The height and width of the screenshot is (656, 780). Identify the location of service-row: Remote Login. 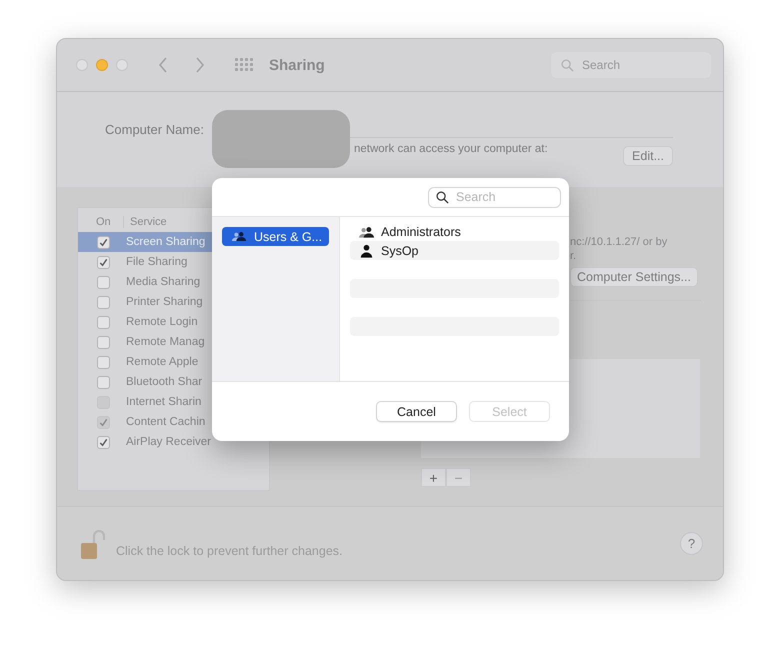
(173, 322).